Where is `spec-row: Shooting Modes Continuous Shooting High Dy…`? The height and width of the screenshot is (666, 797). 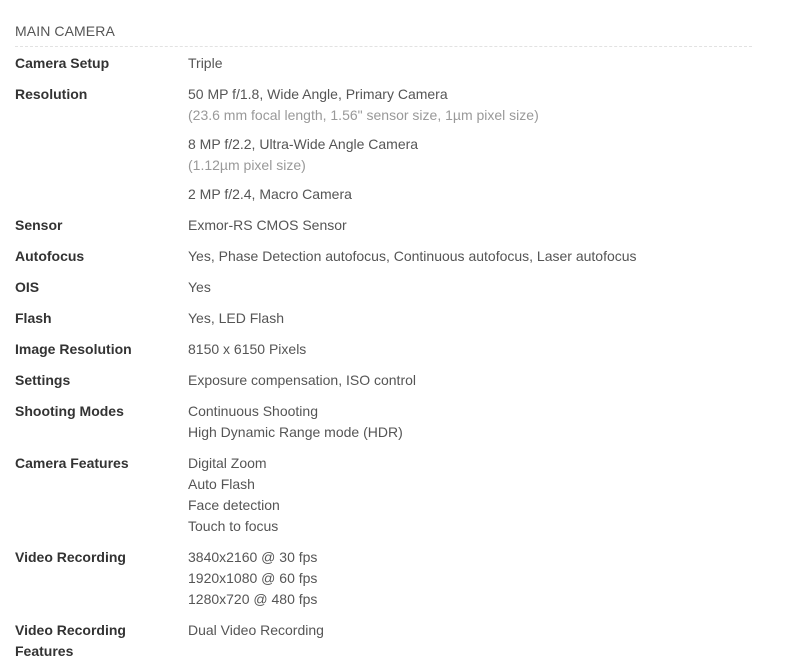 spec-row: Shooting Modes Continuous Shooting High Dy… is located at coordinates (383, 421).